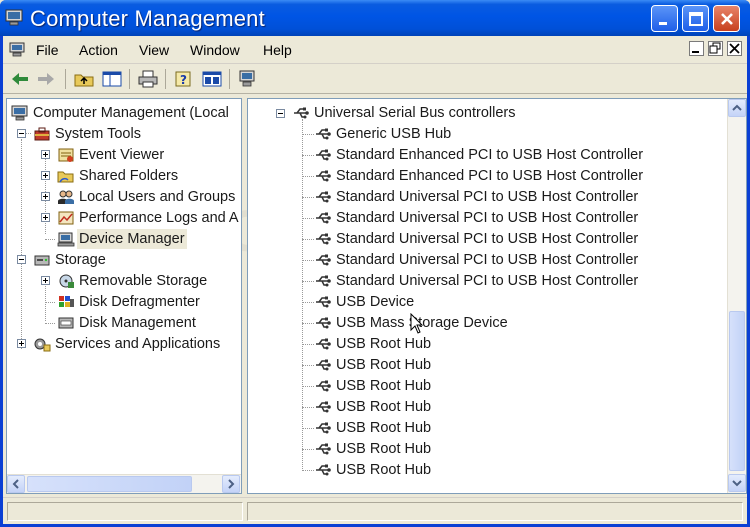 The height and width of the screenshot is (527, 750). I want to click on storage-icon, so click(42, 260).